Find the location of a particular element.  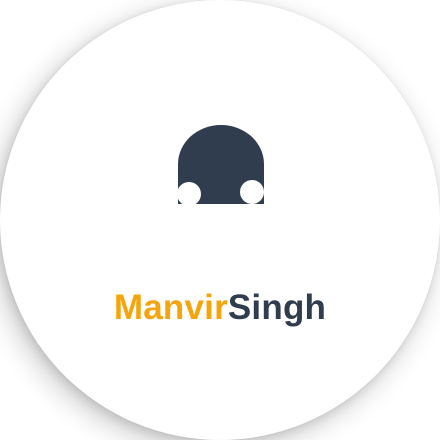

mushroom-cap-icon is located at coordinates (221, 166).